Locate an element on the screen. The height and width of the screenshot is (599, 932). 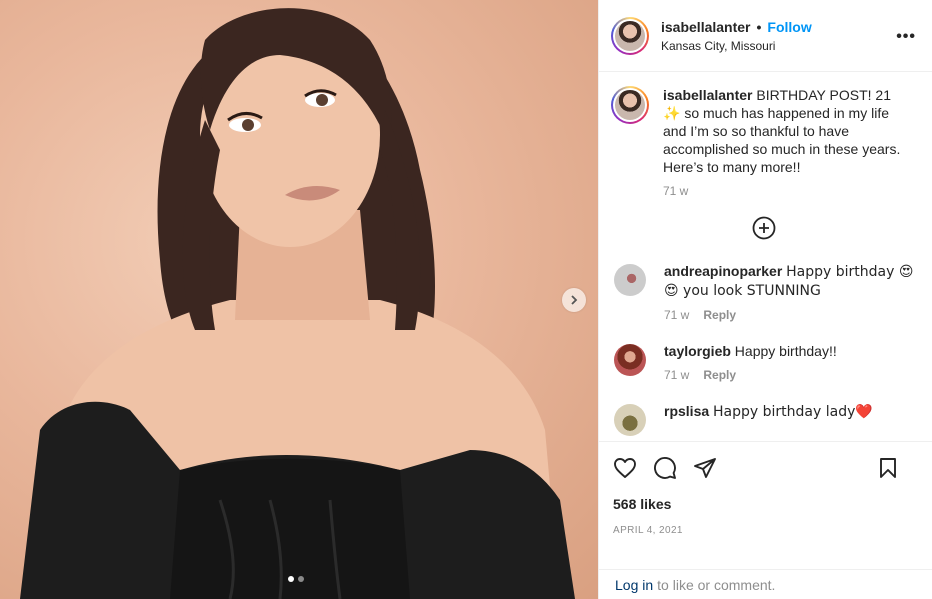
comment-item: taylorgieb Happy birthday!! 71 w Reply is located at coordinates (763, 363).